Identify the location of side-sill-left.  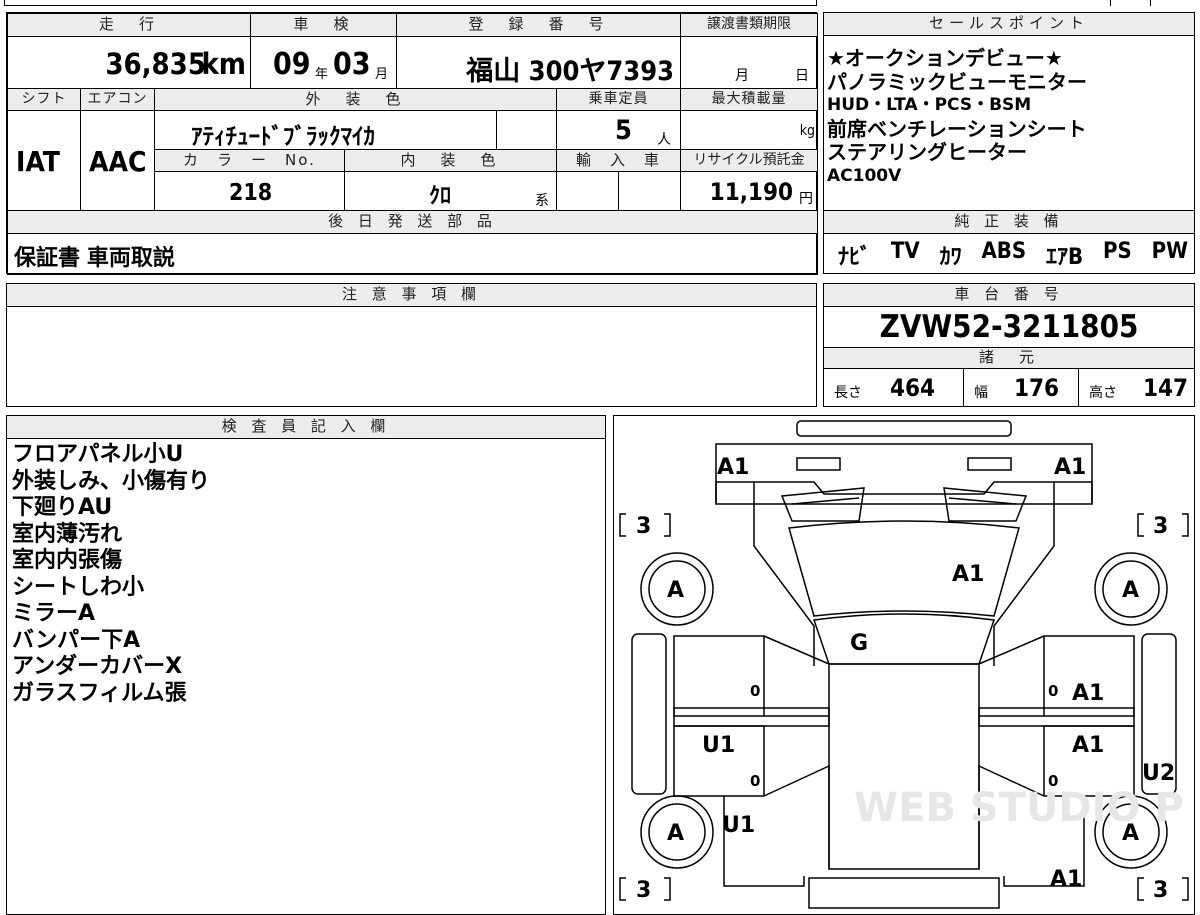
(649, 714).